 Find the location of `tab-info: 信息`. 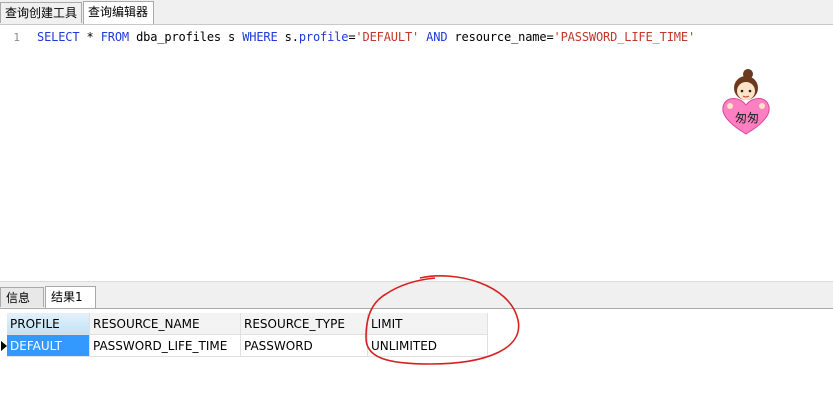

tab-info: 信息 is located at coordinates (22, 297).